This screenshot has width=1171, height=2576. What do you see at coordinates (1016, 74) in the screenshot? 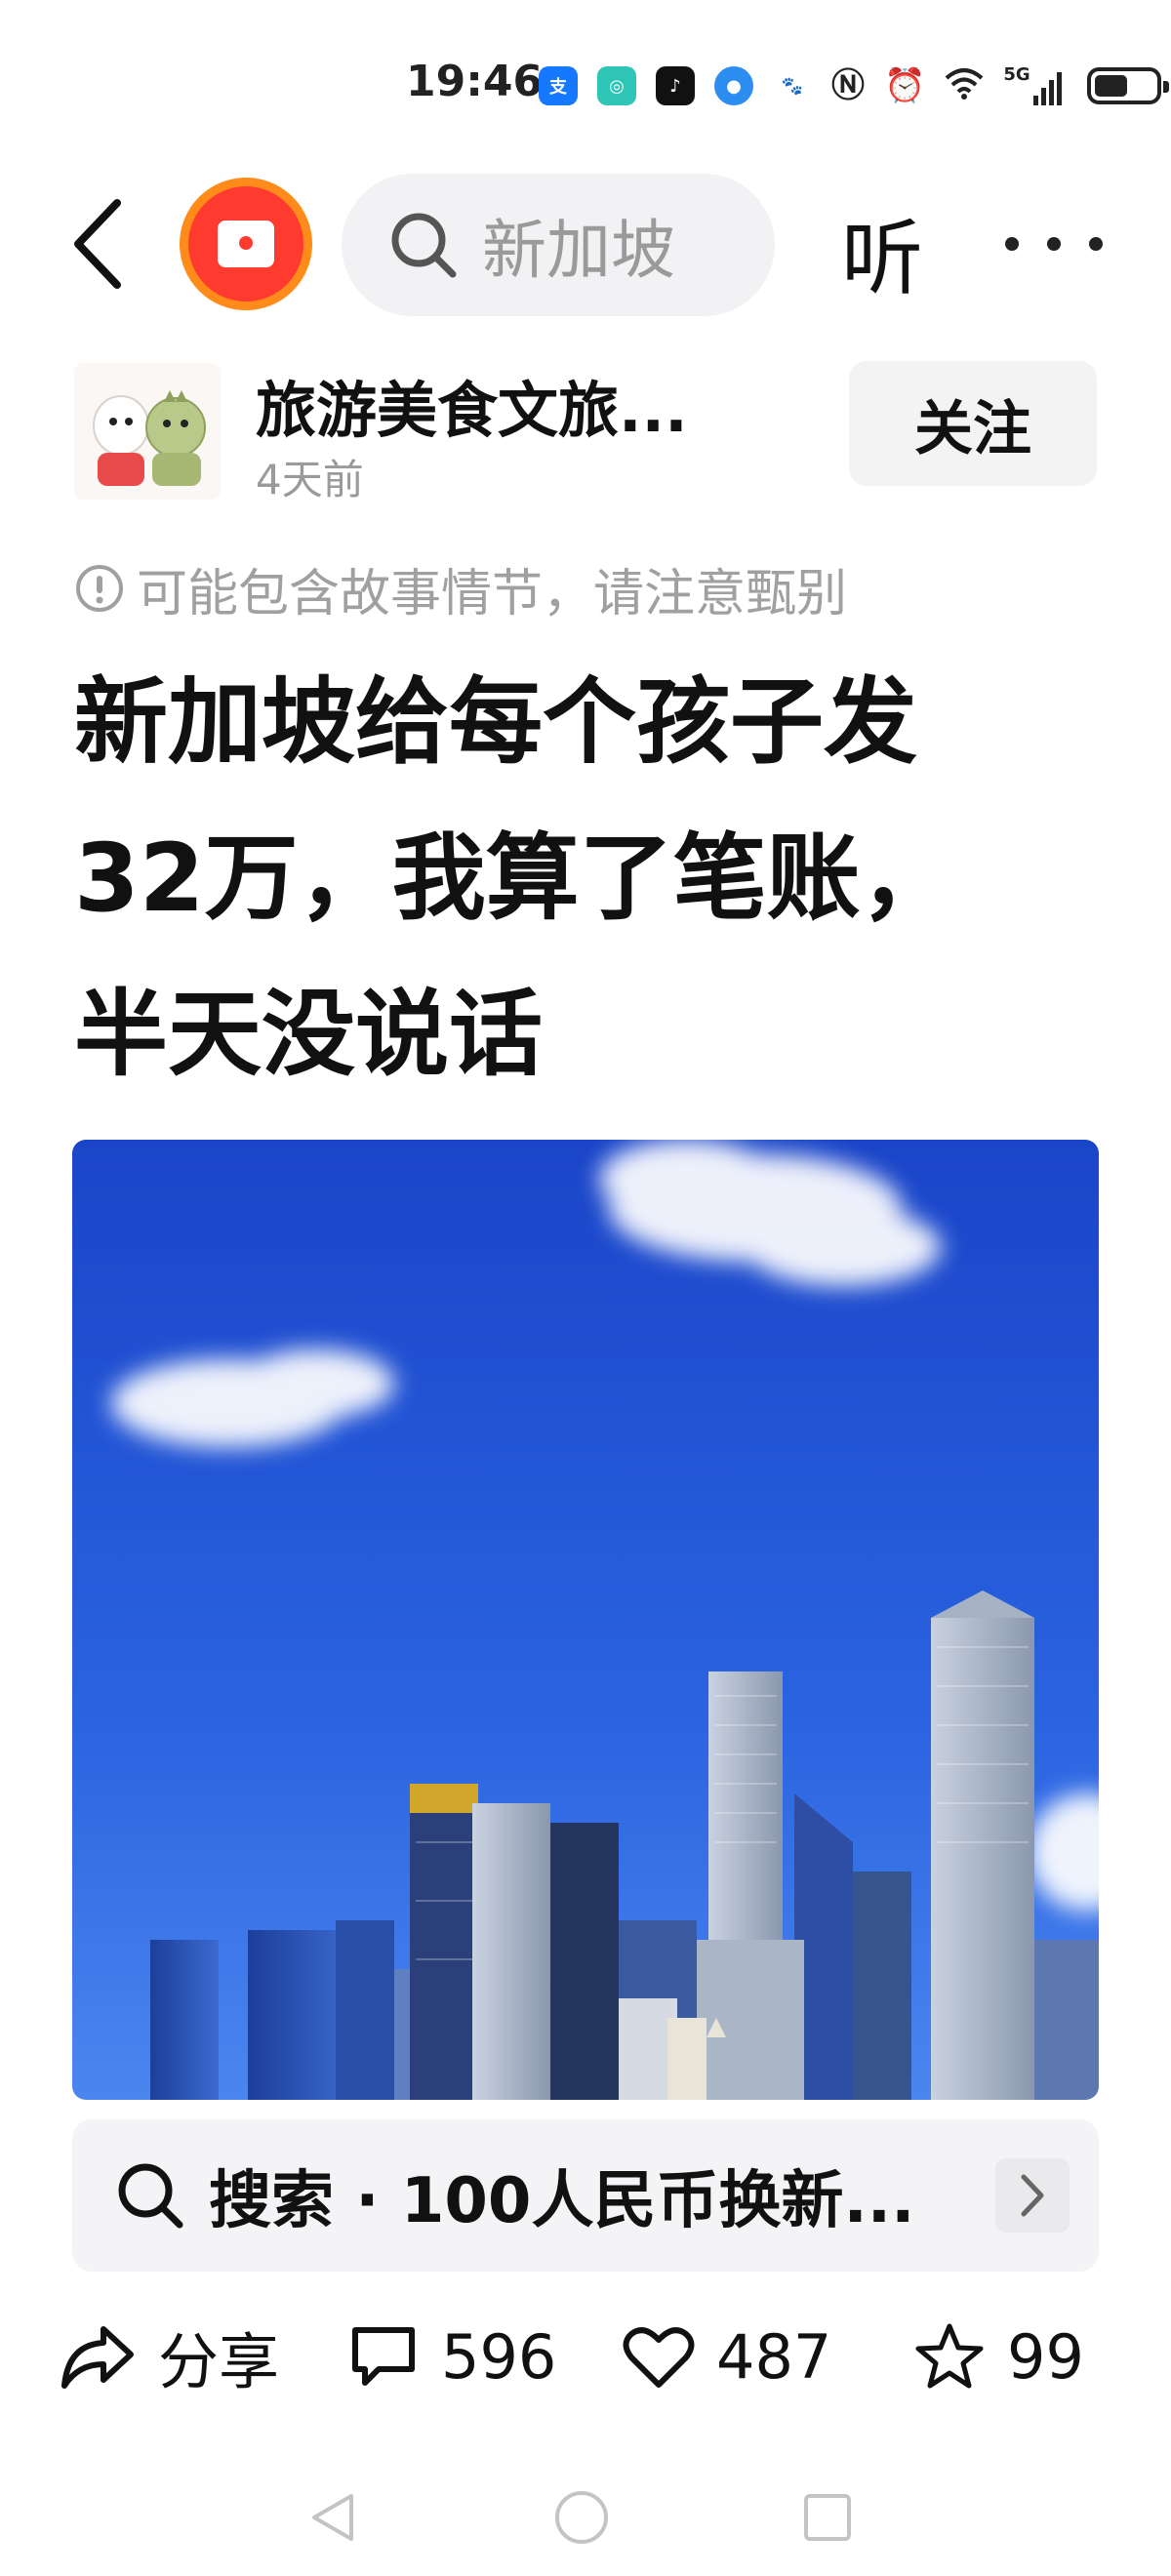
I see `network-label: 5G` at bounding box center [1016, 74].